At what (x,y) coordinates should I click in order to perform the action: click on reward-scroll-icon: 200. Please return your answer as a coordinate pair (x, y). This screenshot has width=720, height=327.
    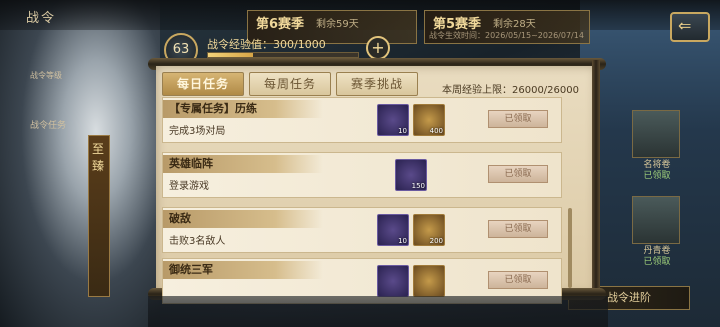
    Looking at the image, I should click on (429, 230).